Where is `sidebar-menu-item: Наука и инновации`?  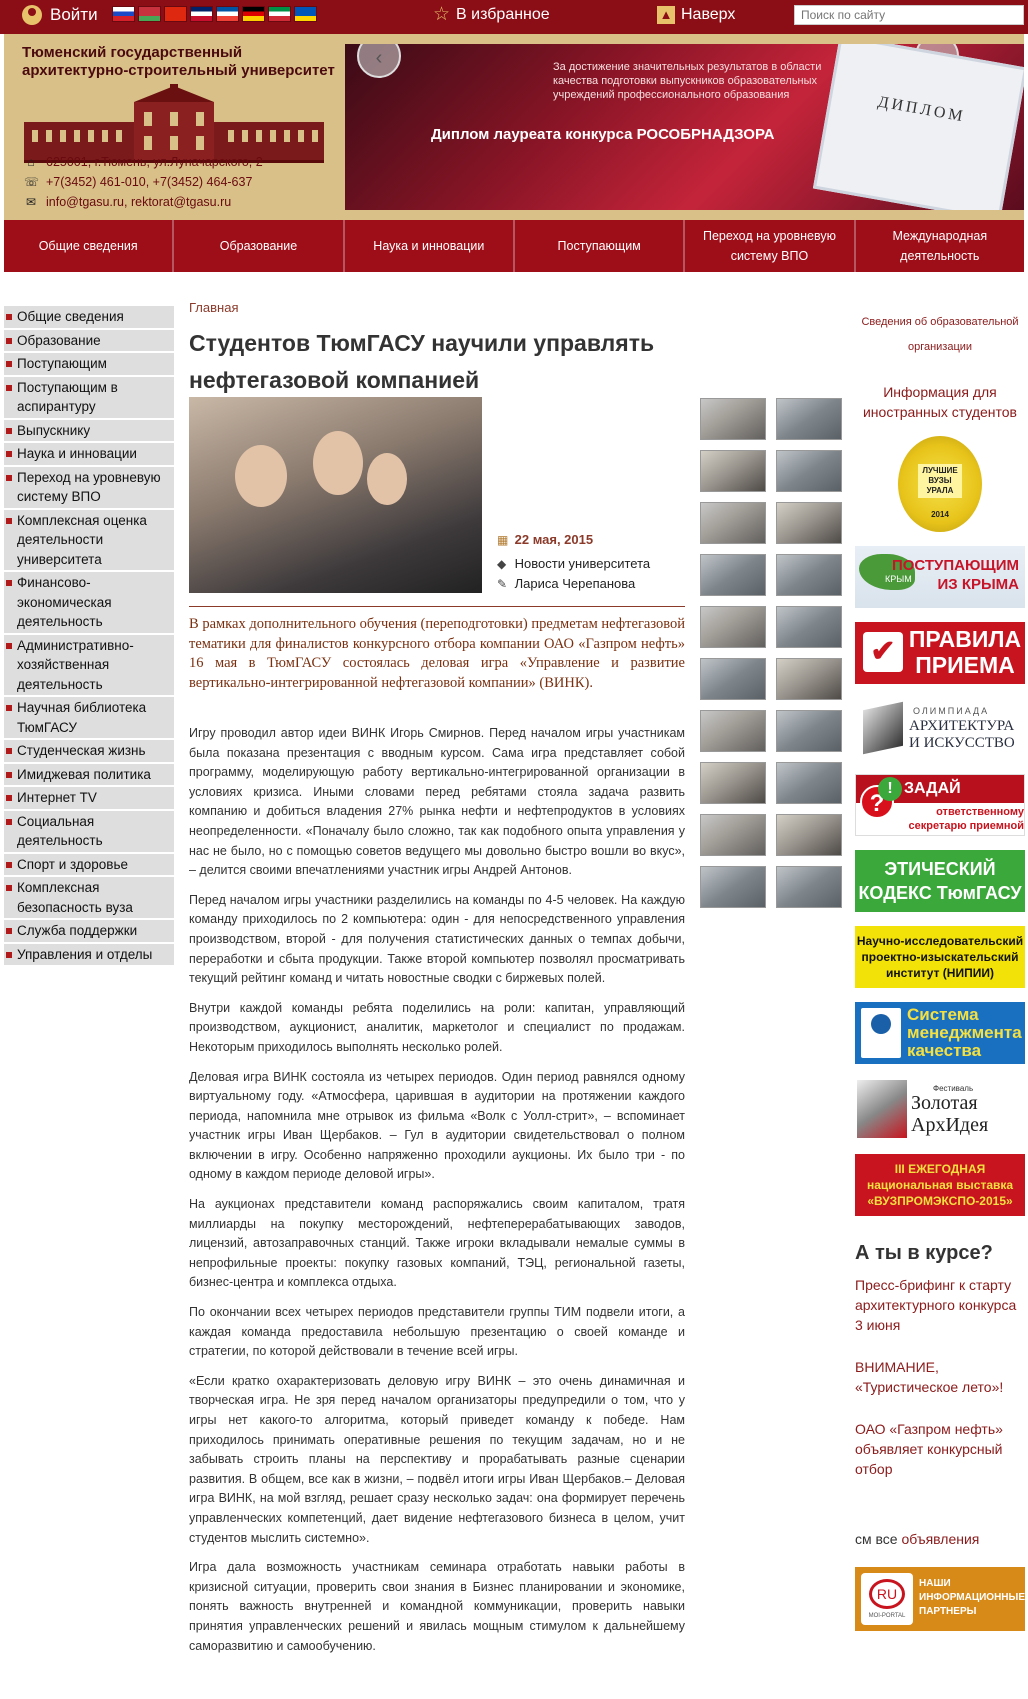 sidebar-menu-item: Наука и инновации is located at coordinates (89, 455).